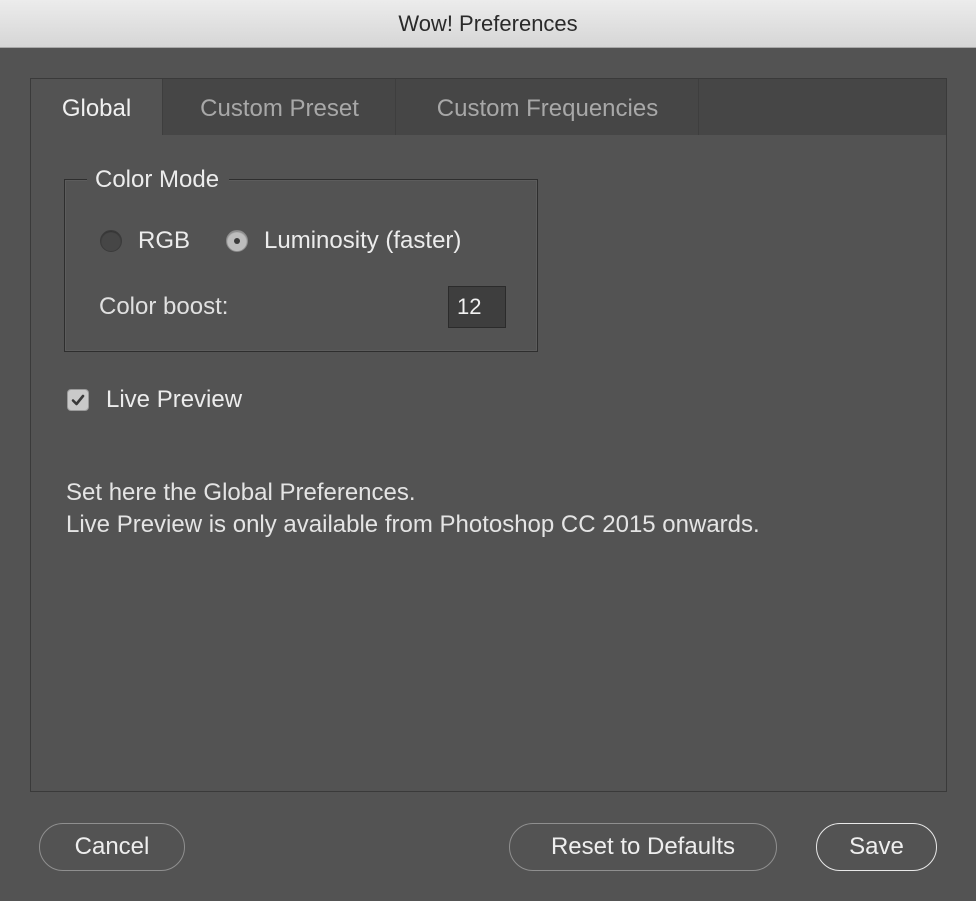 This screenshot has width=976, height=901. What do you see at coordinates (164, 306) in the screenshot?
I see `color-boost-label: Color boost:` at bounding box center [164, 306].